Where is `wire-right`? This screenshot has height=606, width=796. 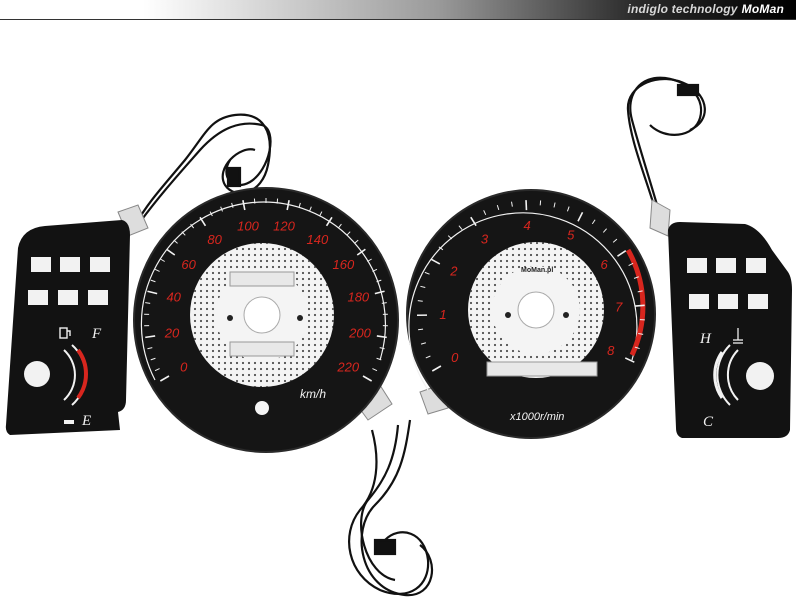
wire-right is located at coordinates (666, 146).